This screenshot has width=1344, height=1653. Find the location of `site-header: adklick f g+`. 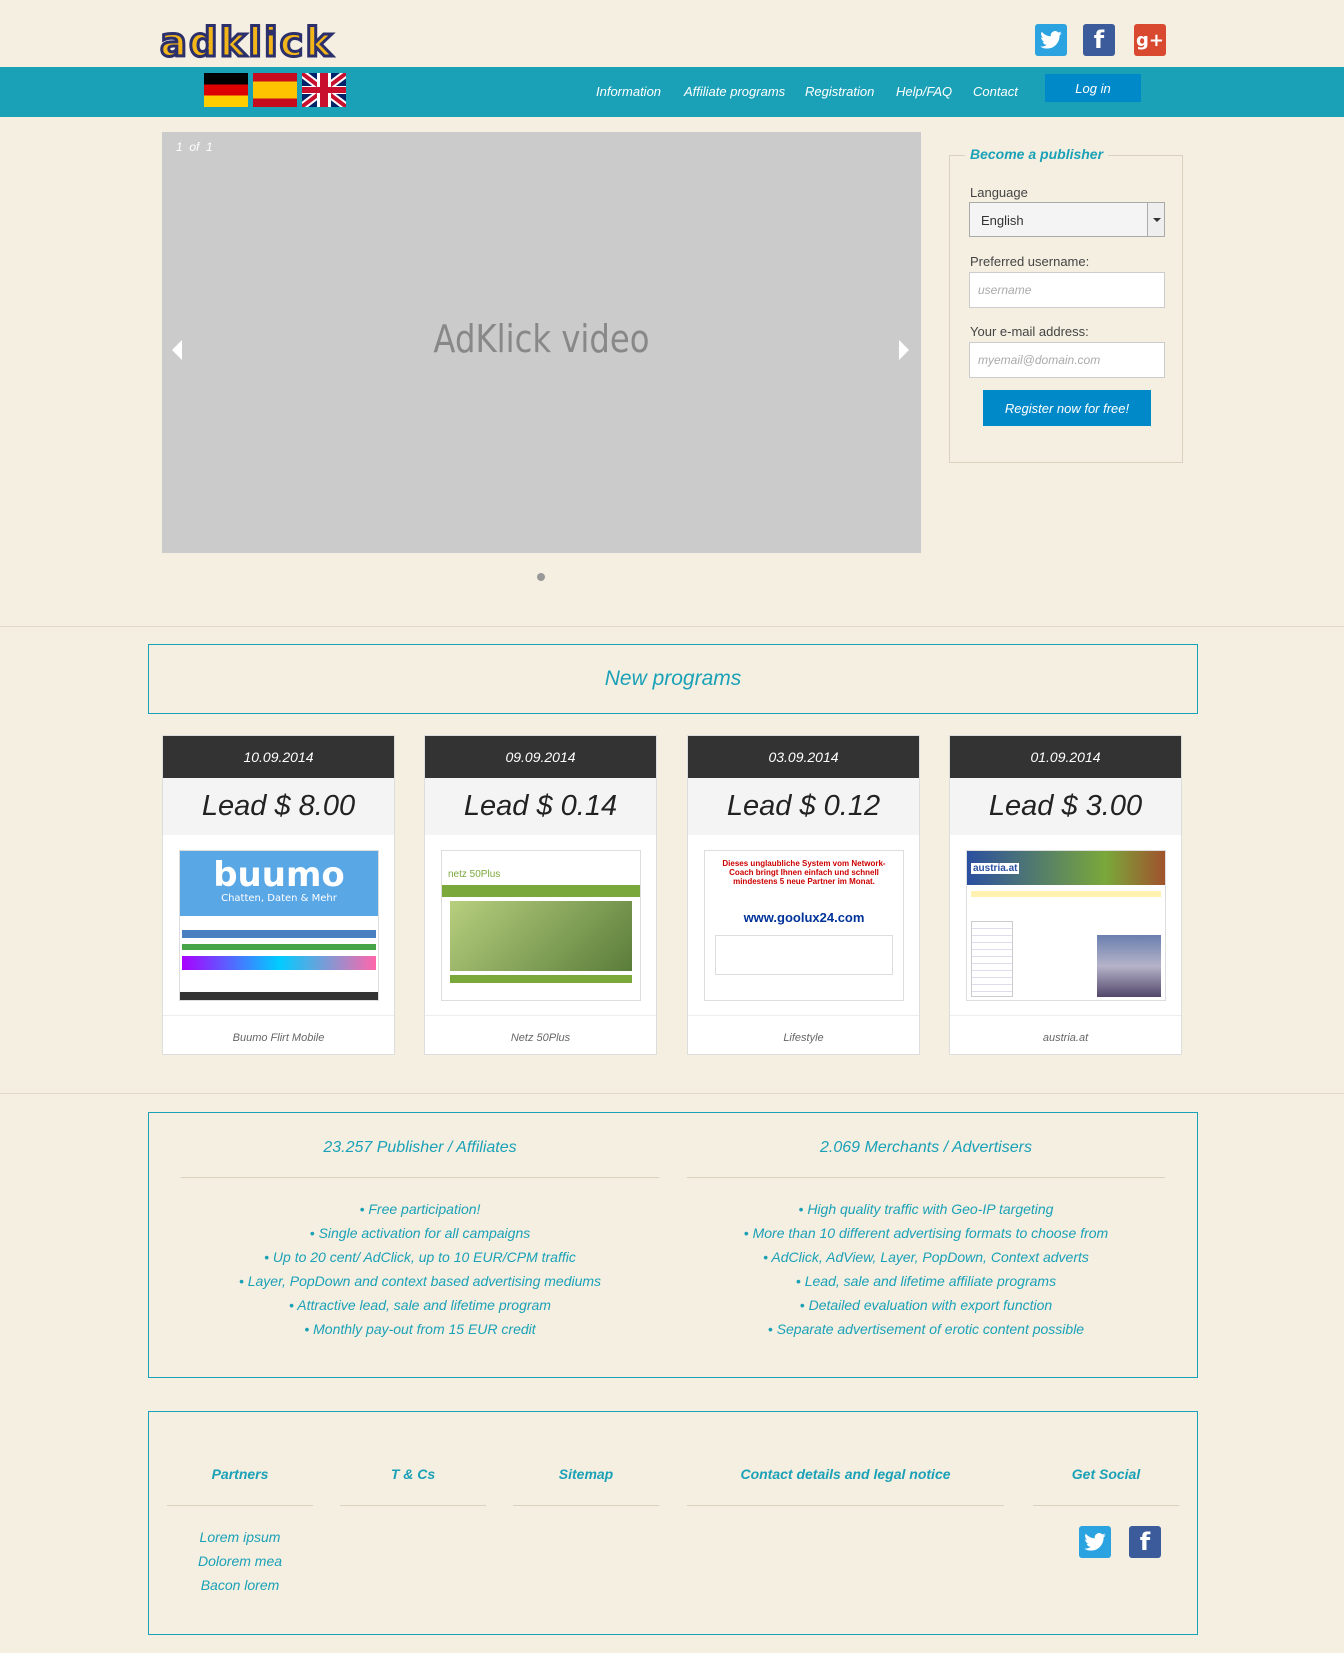

site-header: adklick f g+ is located at coordinates (672, 34).